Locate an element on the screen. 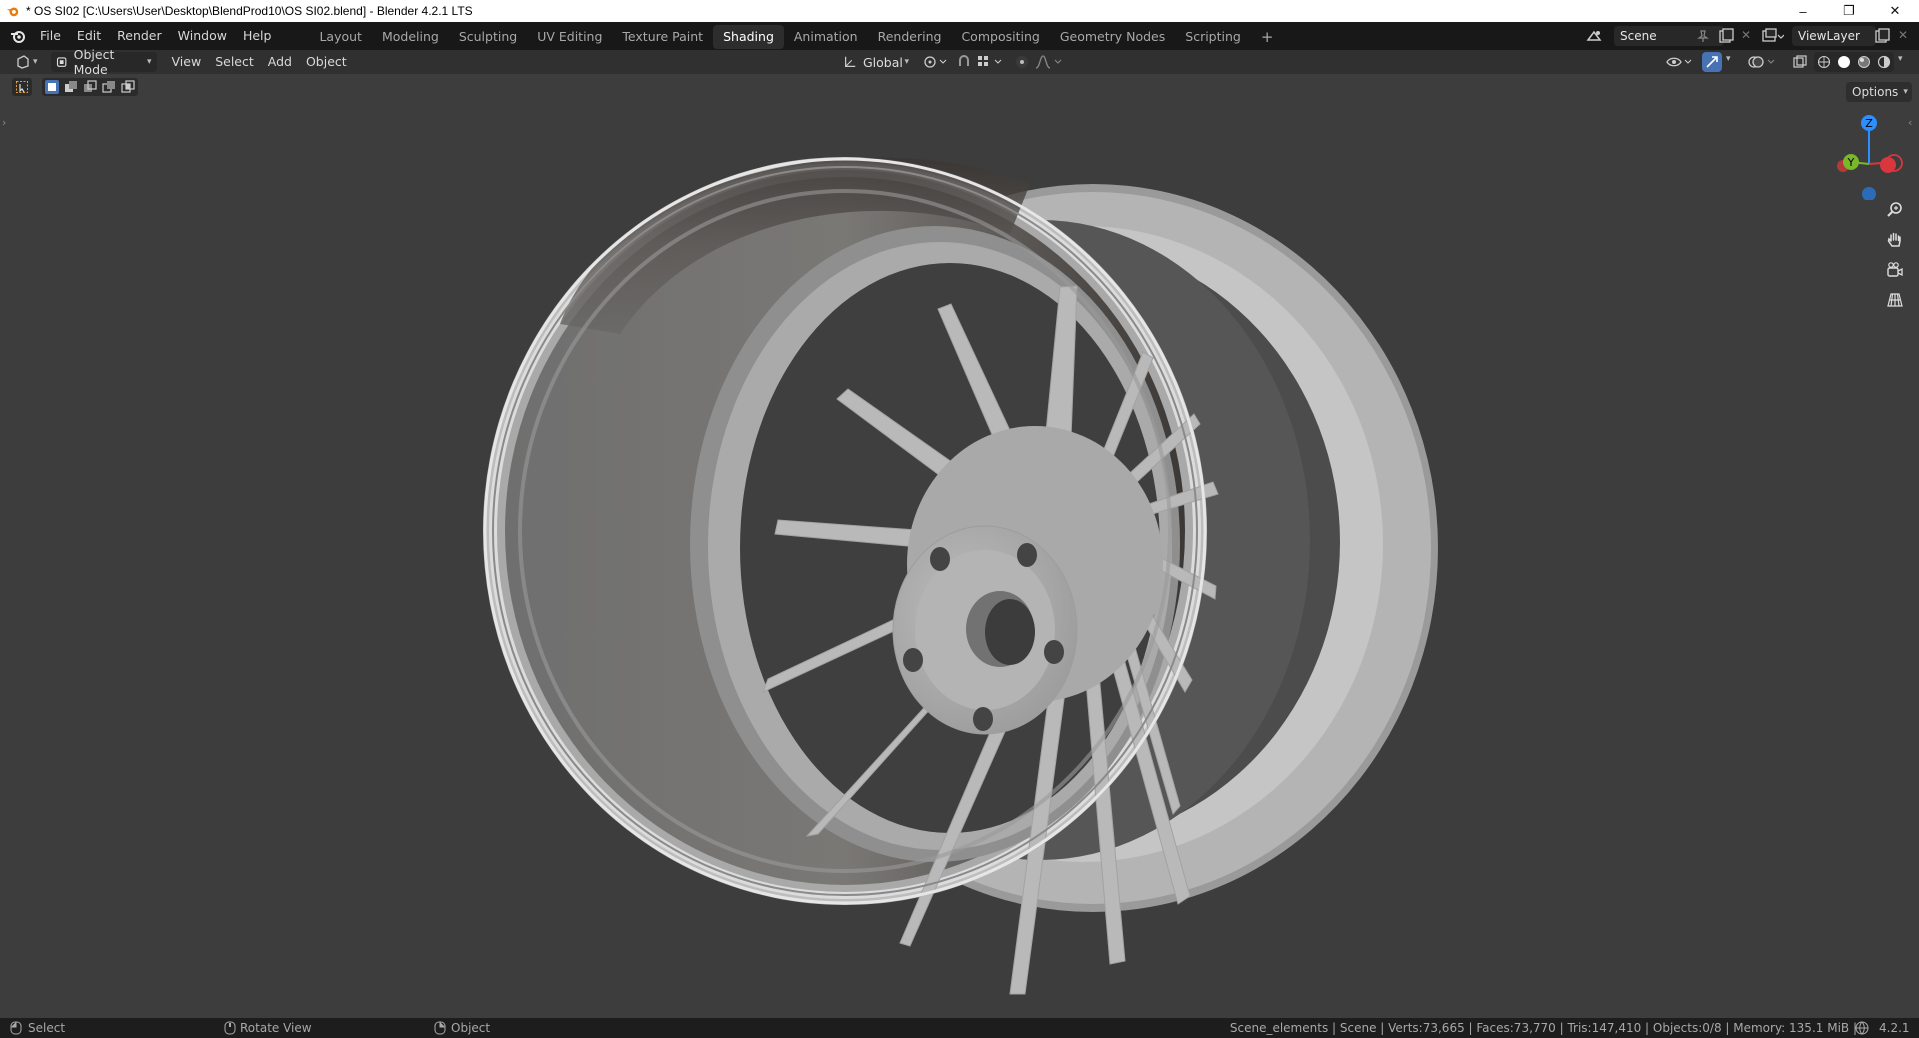 This screenshot has height=1038, width=1919. blender-logo-icon is located at coordinates (18, 36).